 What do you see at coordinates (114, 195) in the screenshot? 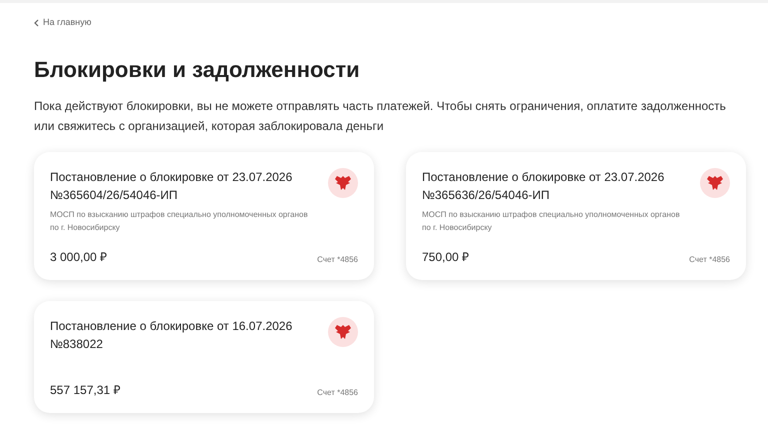
I see `card-number: №365604/26/54046-ИП` at bounding box center [114, 195].